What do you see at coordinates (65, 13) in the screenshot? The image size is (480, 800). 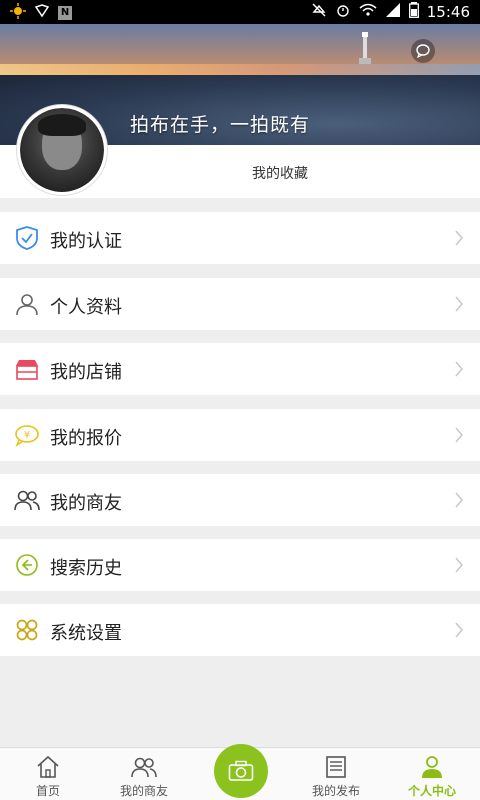 I see `notification-badge: N` at bounding box center [65, 13].